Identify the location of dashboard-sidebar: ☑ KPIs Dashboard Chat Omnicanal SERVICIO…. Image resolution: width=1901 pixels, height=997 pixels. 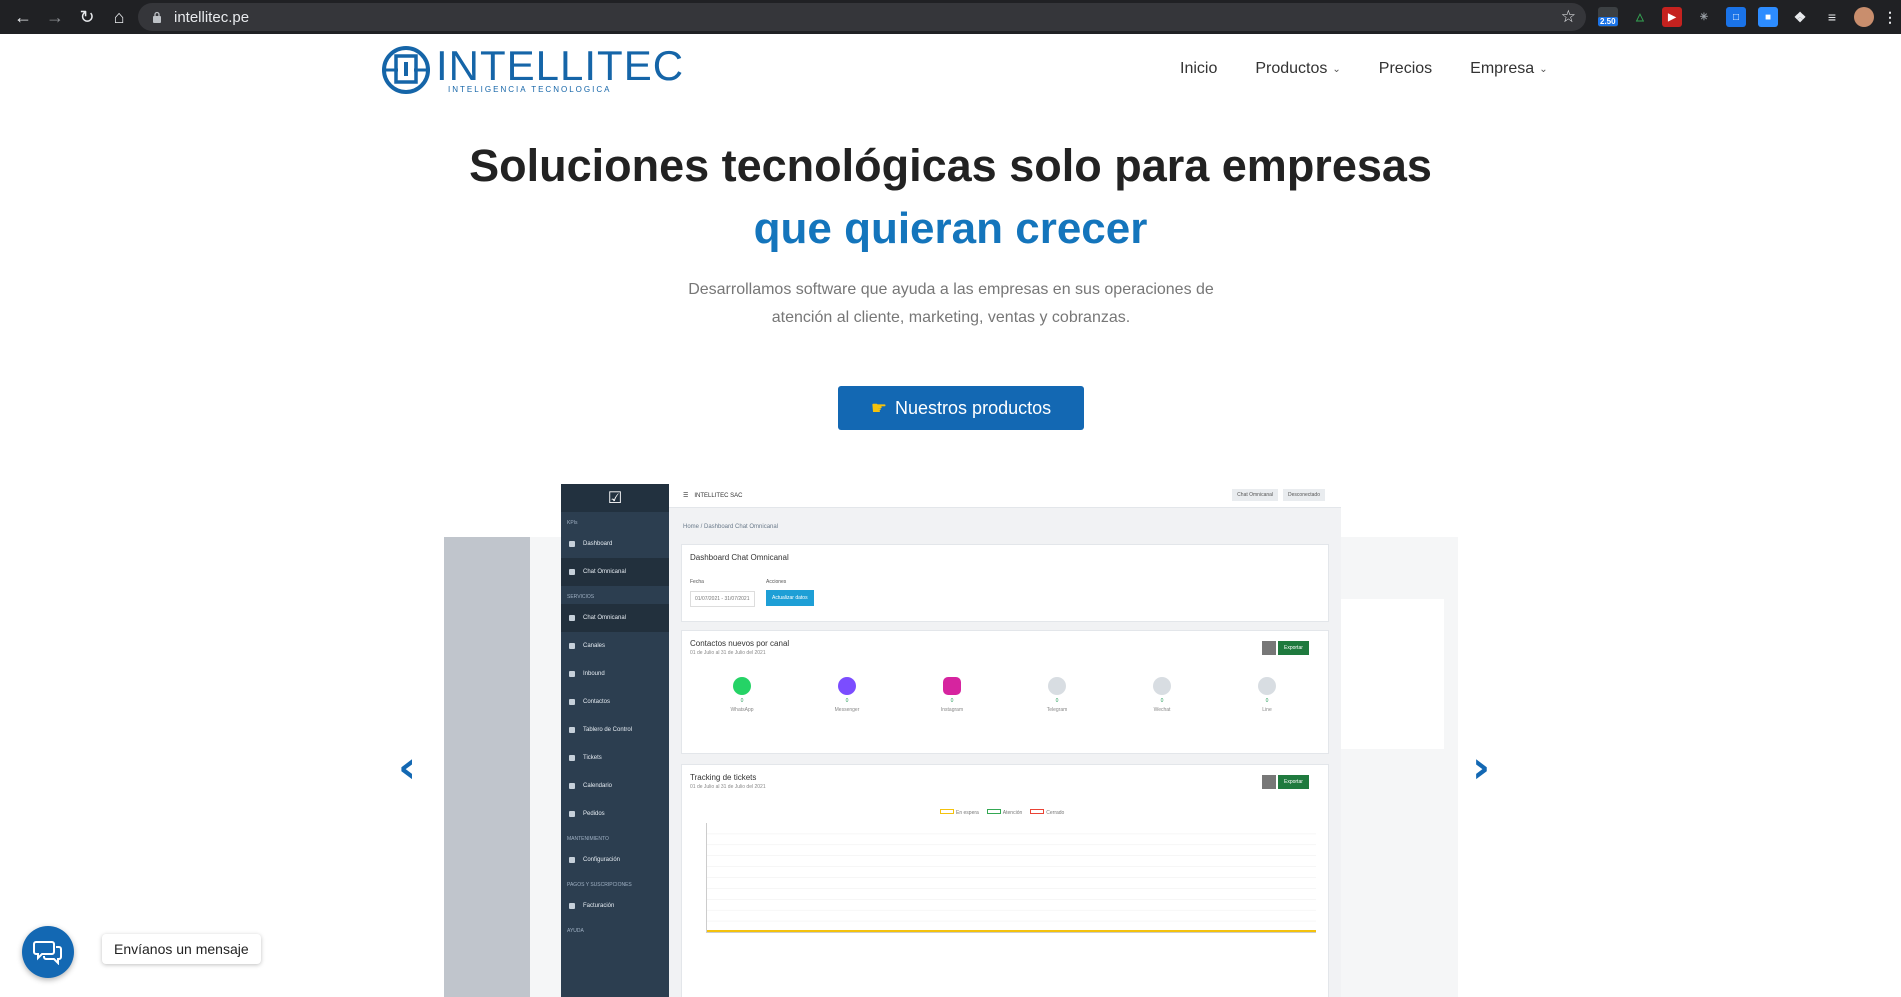
(615, 740).